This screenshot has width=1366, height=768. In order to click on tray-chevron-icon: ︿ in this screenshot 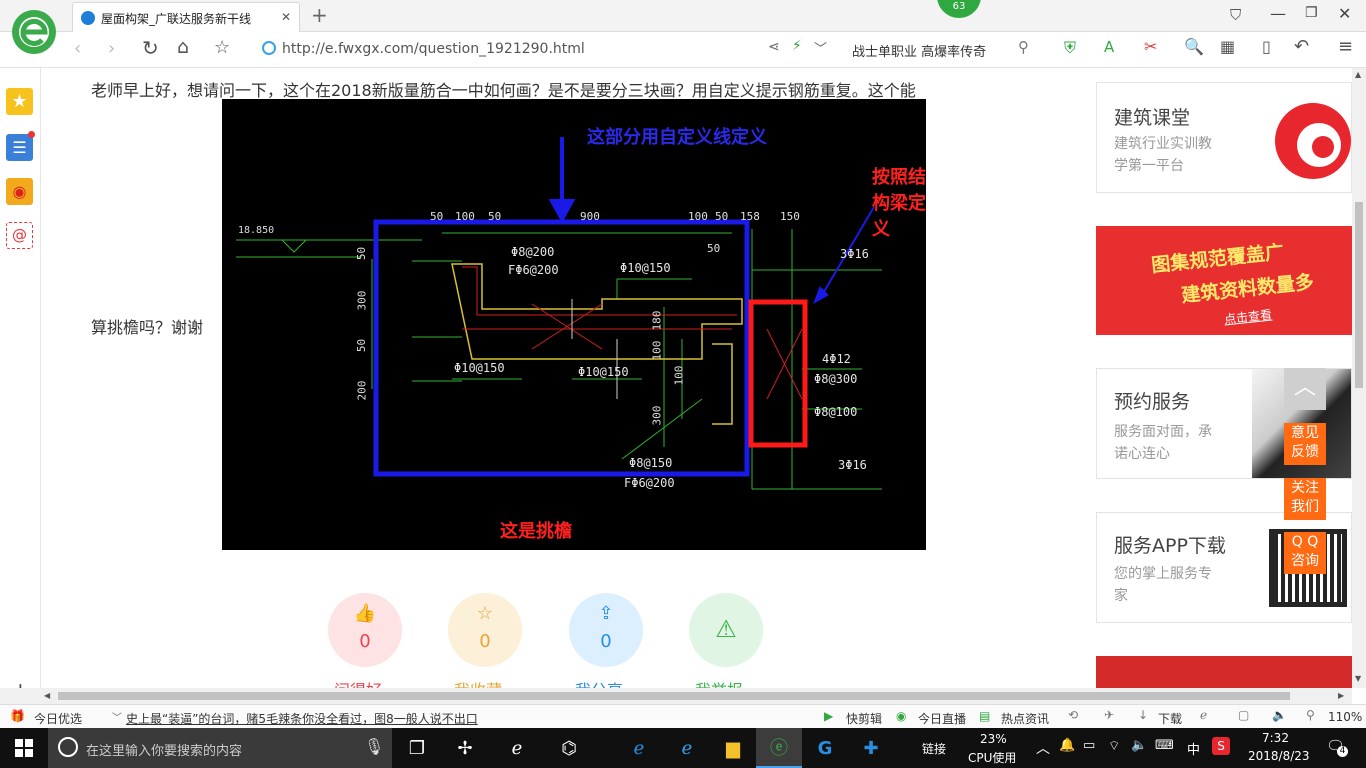, I will do `click(1043, 748)`.